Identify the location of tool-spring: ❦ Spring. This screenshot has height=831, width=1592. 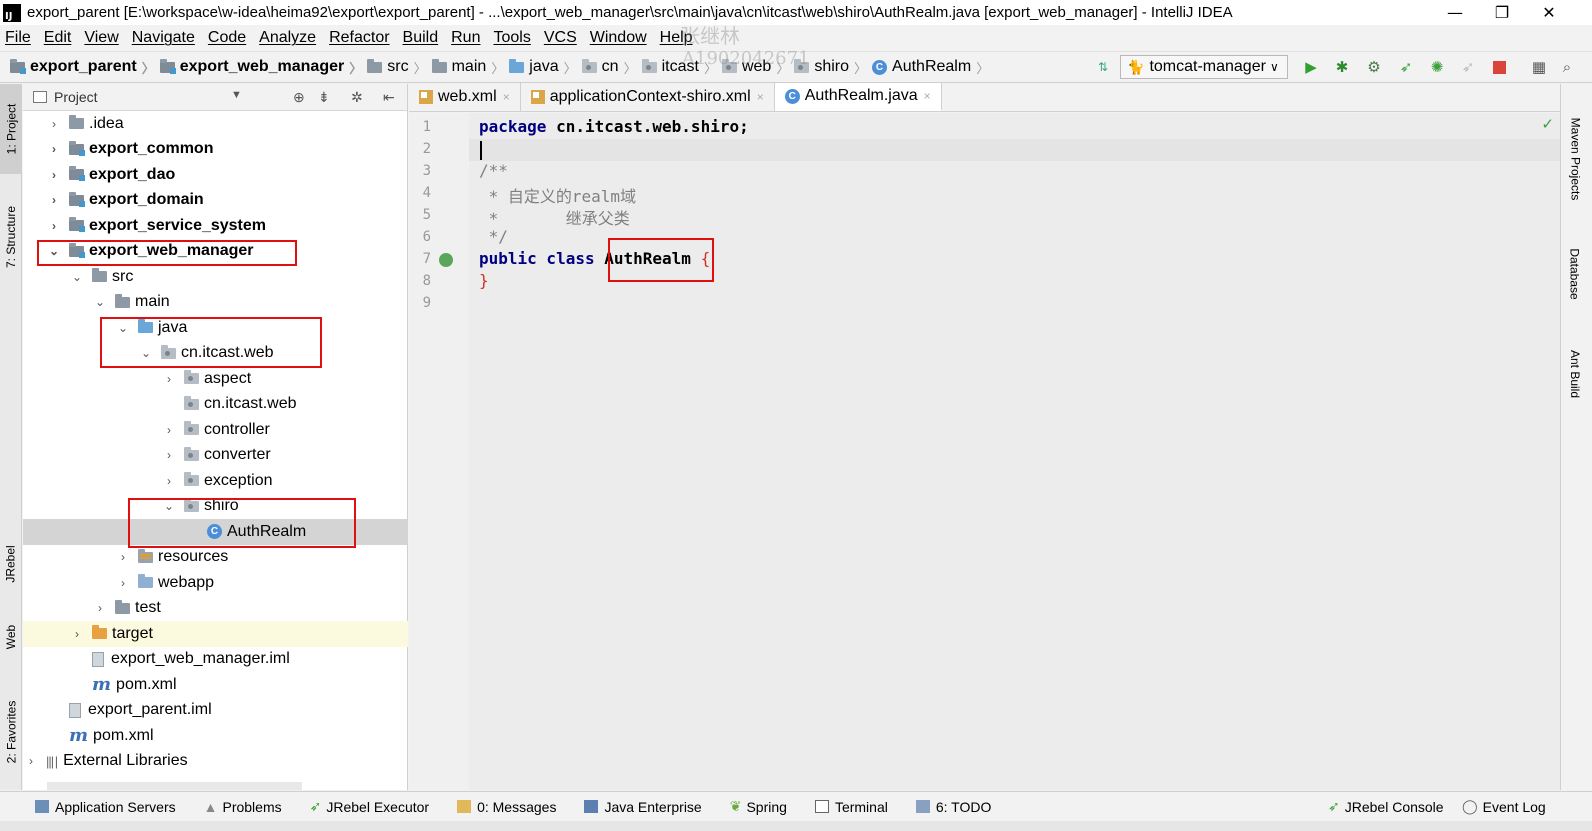
(758, 806).